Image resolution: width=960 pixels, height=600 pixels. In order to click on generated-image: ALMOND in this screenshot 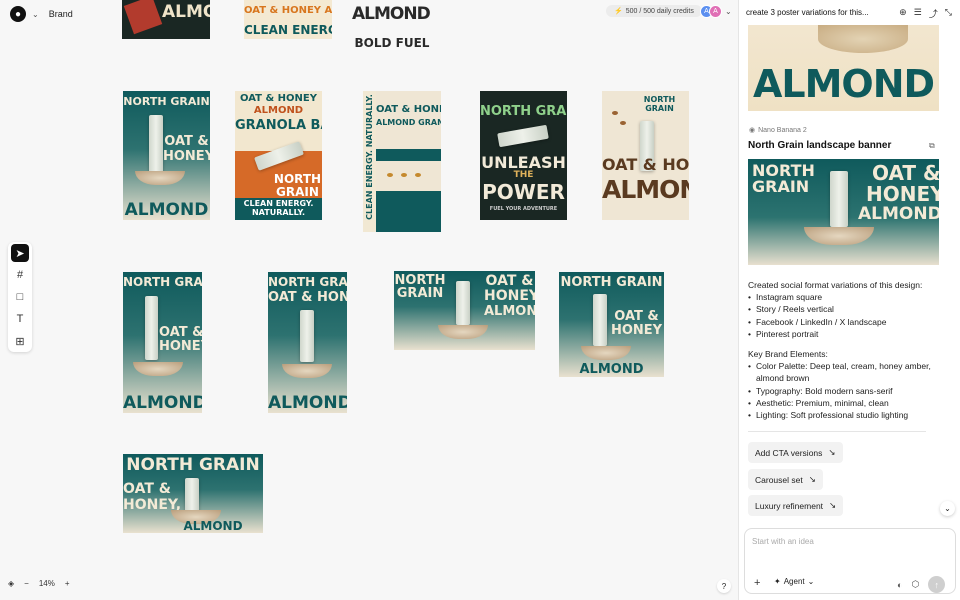, I will do `click(843, 68)`.